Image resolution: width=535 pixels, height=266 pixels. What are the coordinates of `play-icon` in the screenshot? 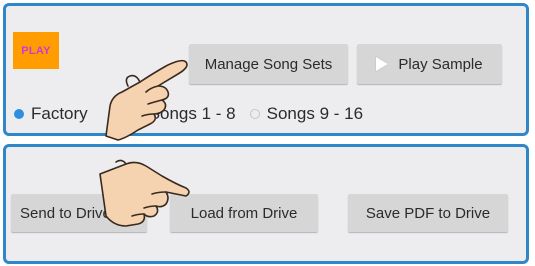 It's located at (382, 64).